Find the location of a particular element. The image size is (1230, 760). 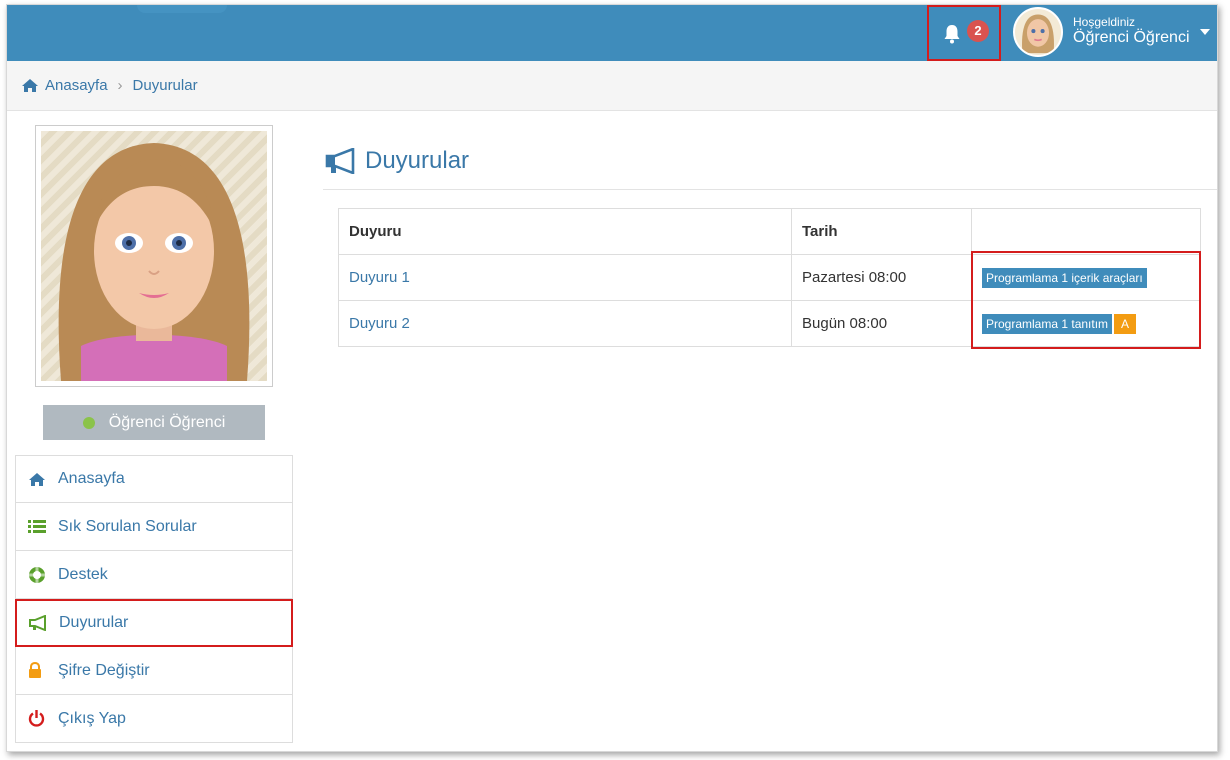

sidebar-item-label: Çıkış Yap is located at coordinates (92, 718).